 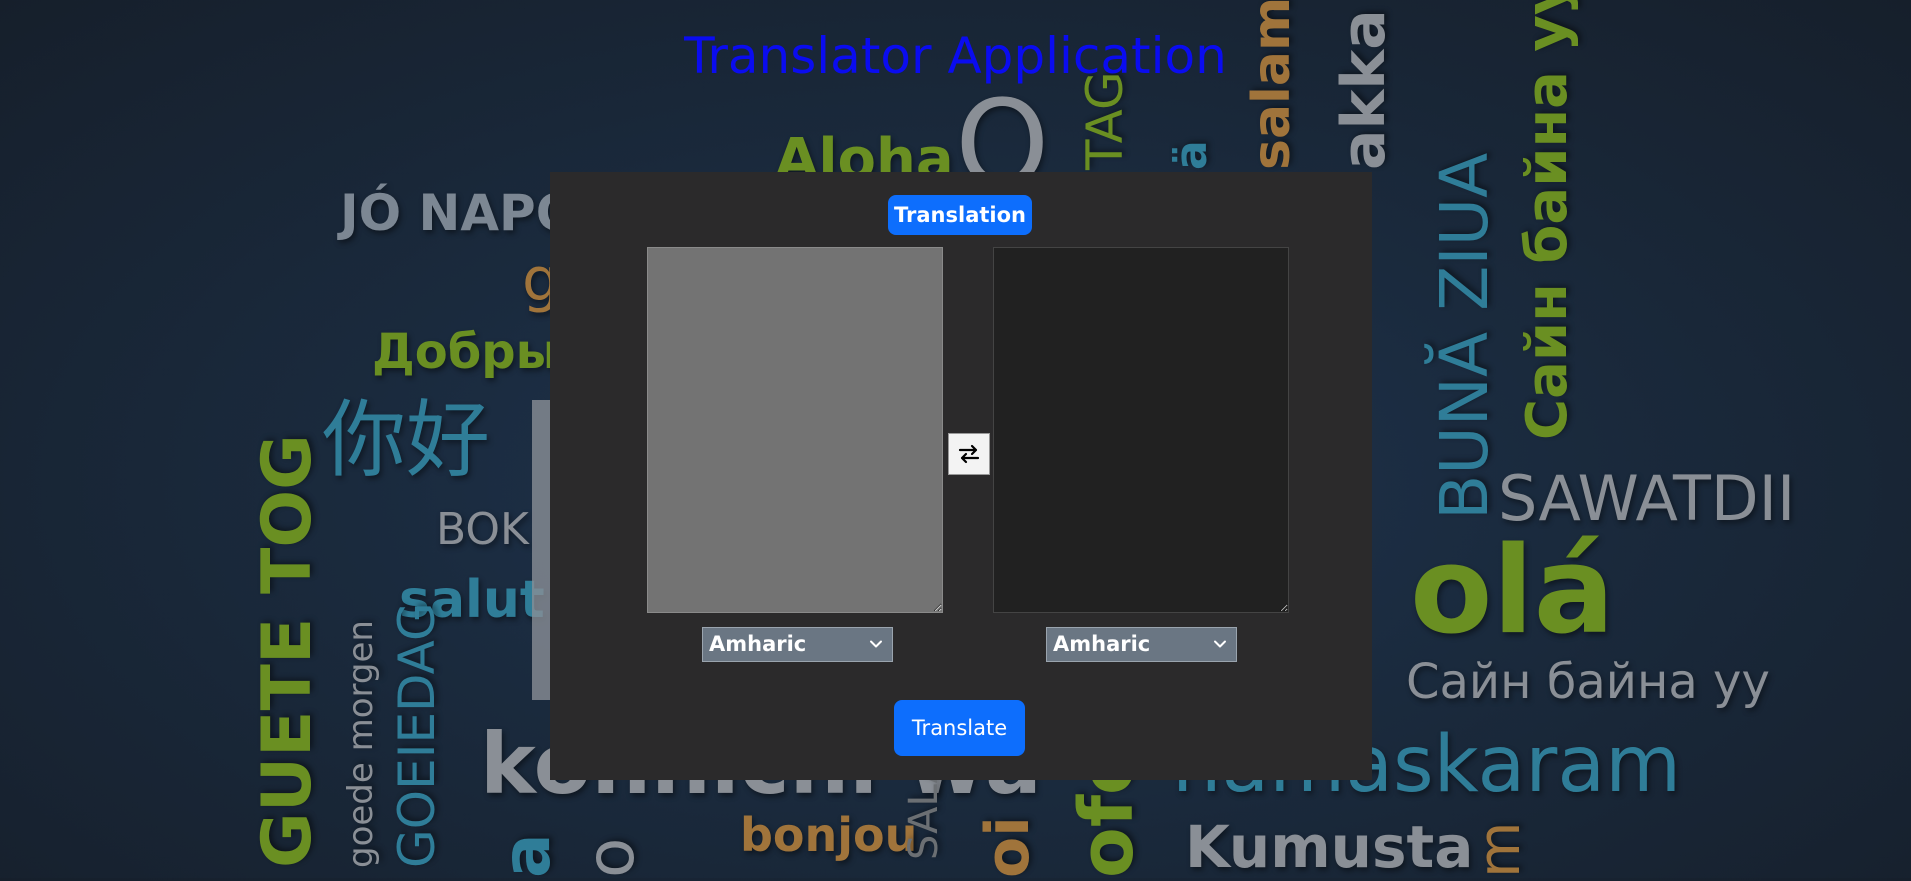 I want to click on bg-word: ä, so click(x=1191, y=155).